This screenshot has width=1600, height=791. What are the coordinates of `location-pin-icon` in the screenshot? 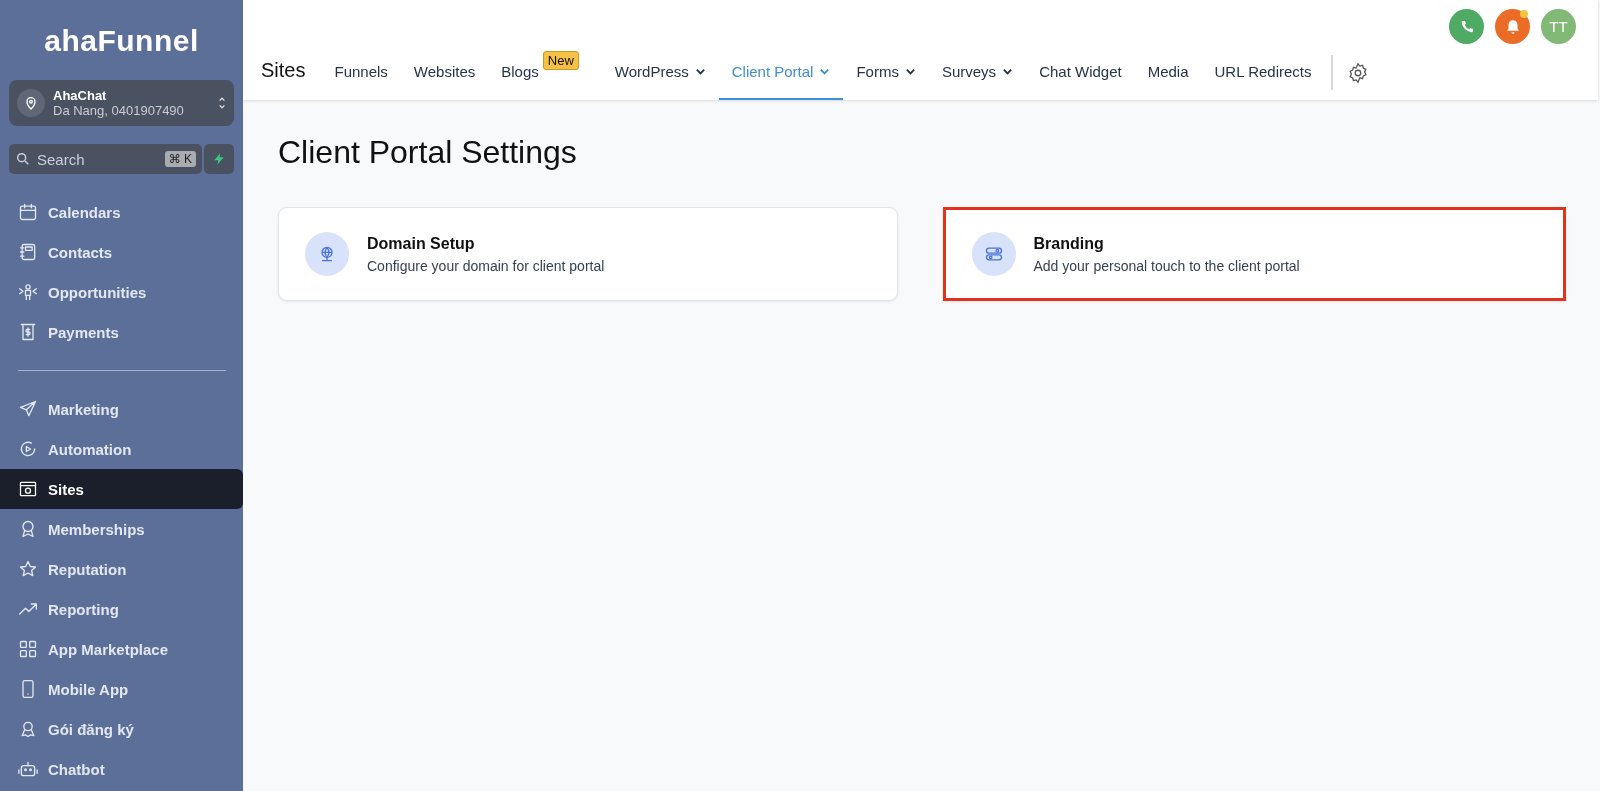 It's located at (31, 103).